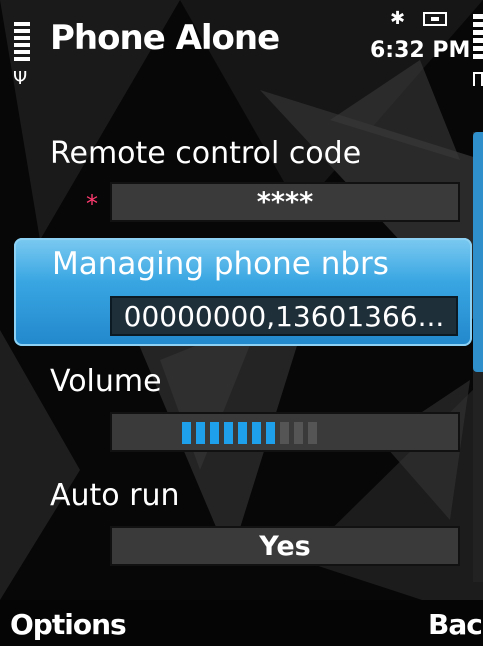  Describe the element at coordinates (220, 264) in the screenshot. I see `managing-phone-label: Managing phone nbrs` at that location.